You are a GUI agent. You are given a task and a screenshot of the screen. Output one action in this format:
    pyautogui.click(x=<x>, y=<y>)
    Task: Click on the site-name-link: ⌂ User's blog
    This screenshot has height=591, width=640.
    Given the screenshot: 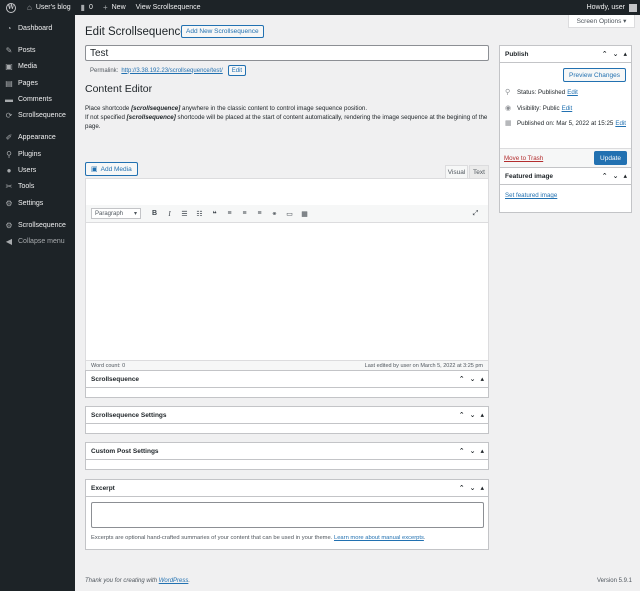 What is the action you would take?
    pyautogui.click(x=49, y=7)
    